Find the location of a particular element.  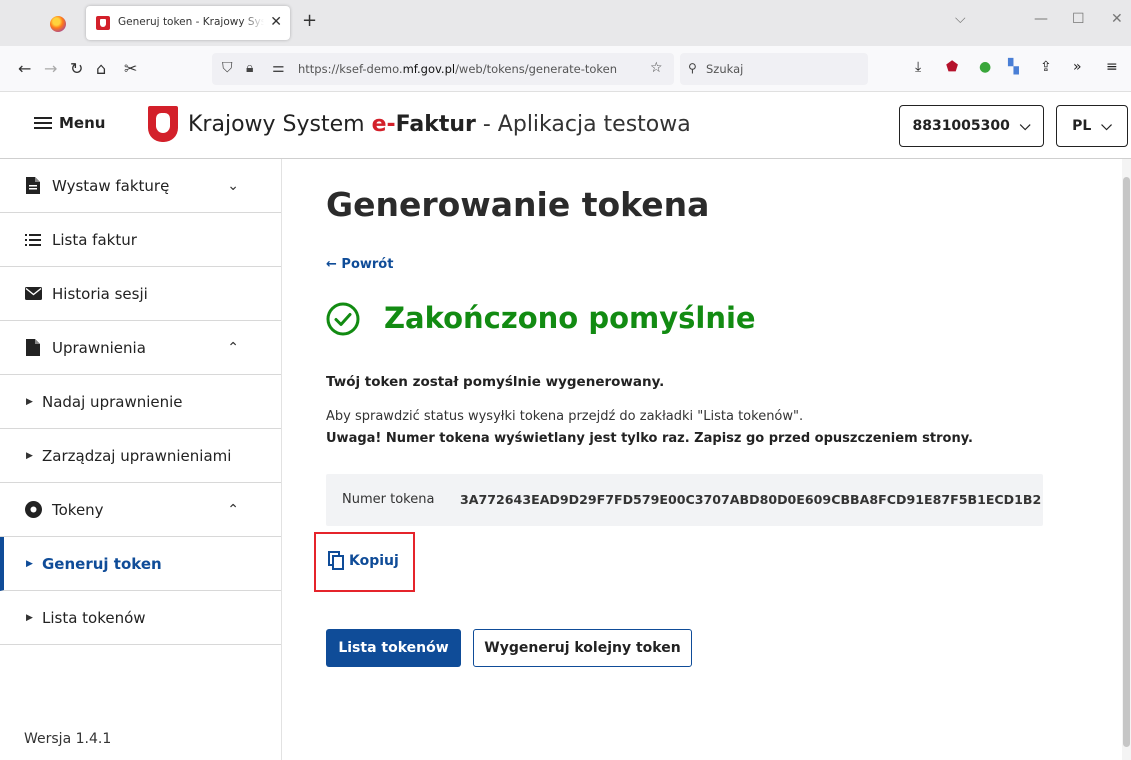

ublock-icon: ⬟ is located at coordinates (952, 67).